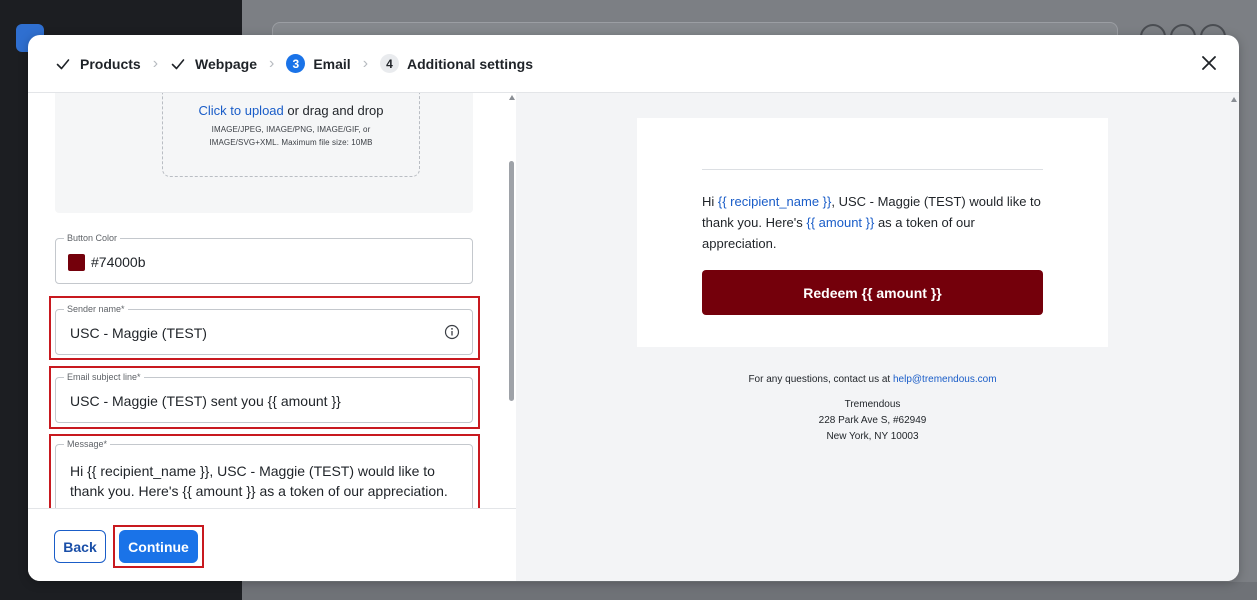 The height and width of the screenshot is (600, 1257). Describe the element at coordinates (92, 238) in the screenshot. I see `field-label: Button Color` at that location.